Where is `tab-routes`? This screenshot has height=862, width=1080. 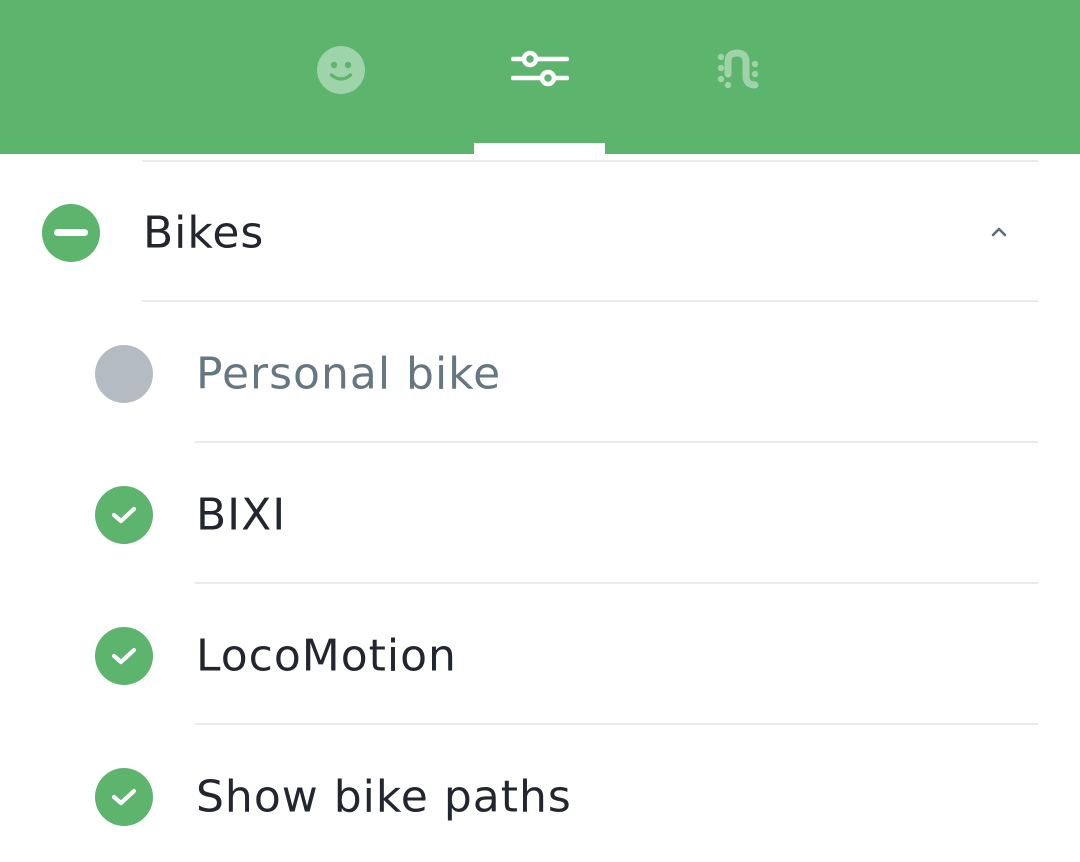 tab-routes is located at coordinates (738, 77).